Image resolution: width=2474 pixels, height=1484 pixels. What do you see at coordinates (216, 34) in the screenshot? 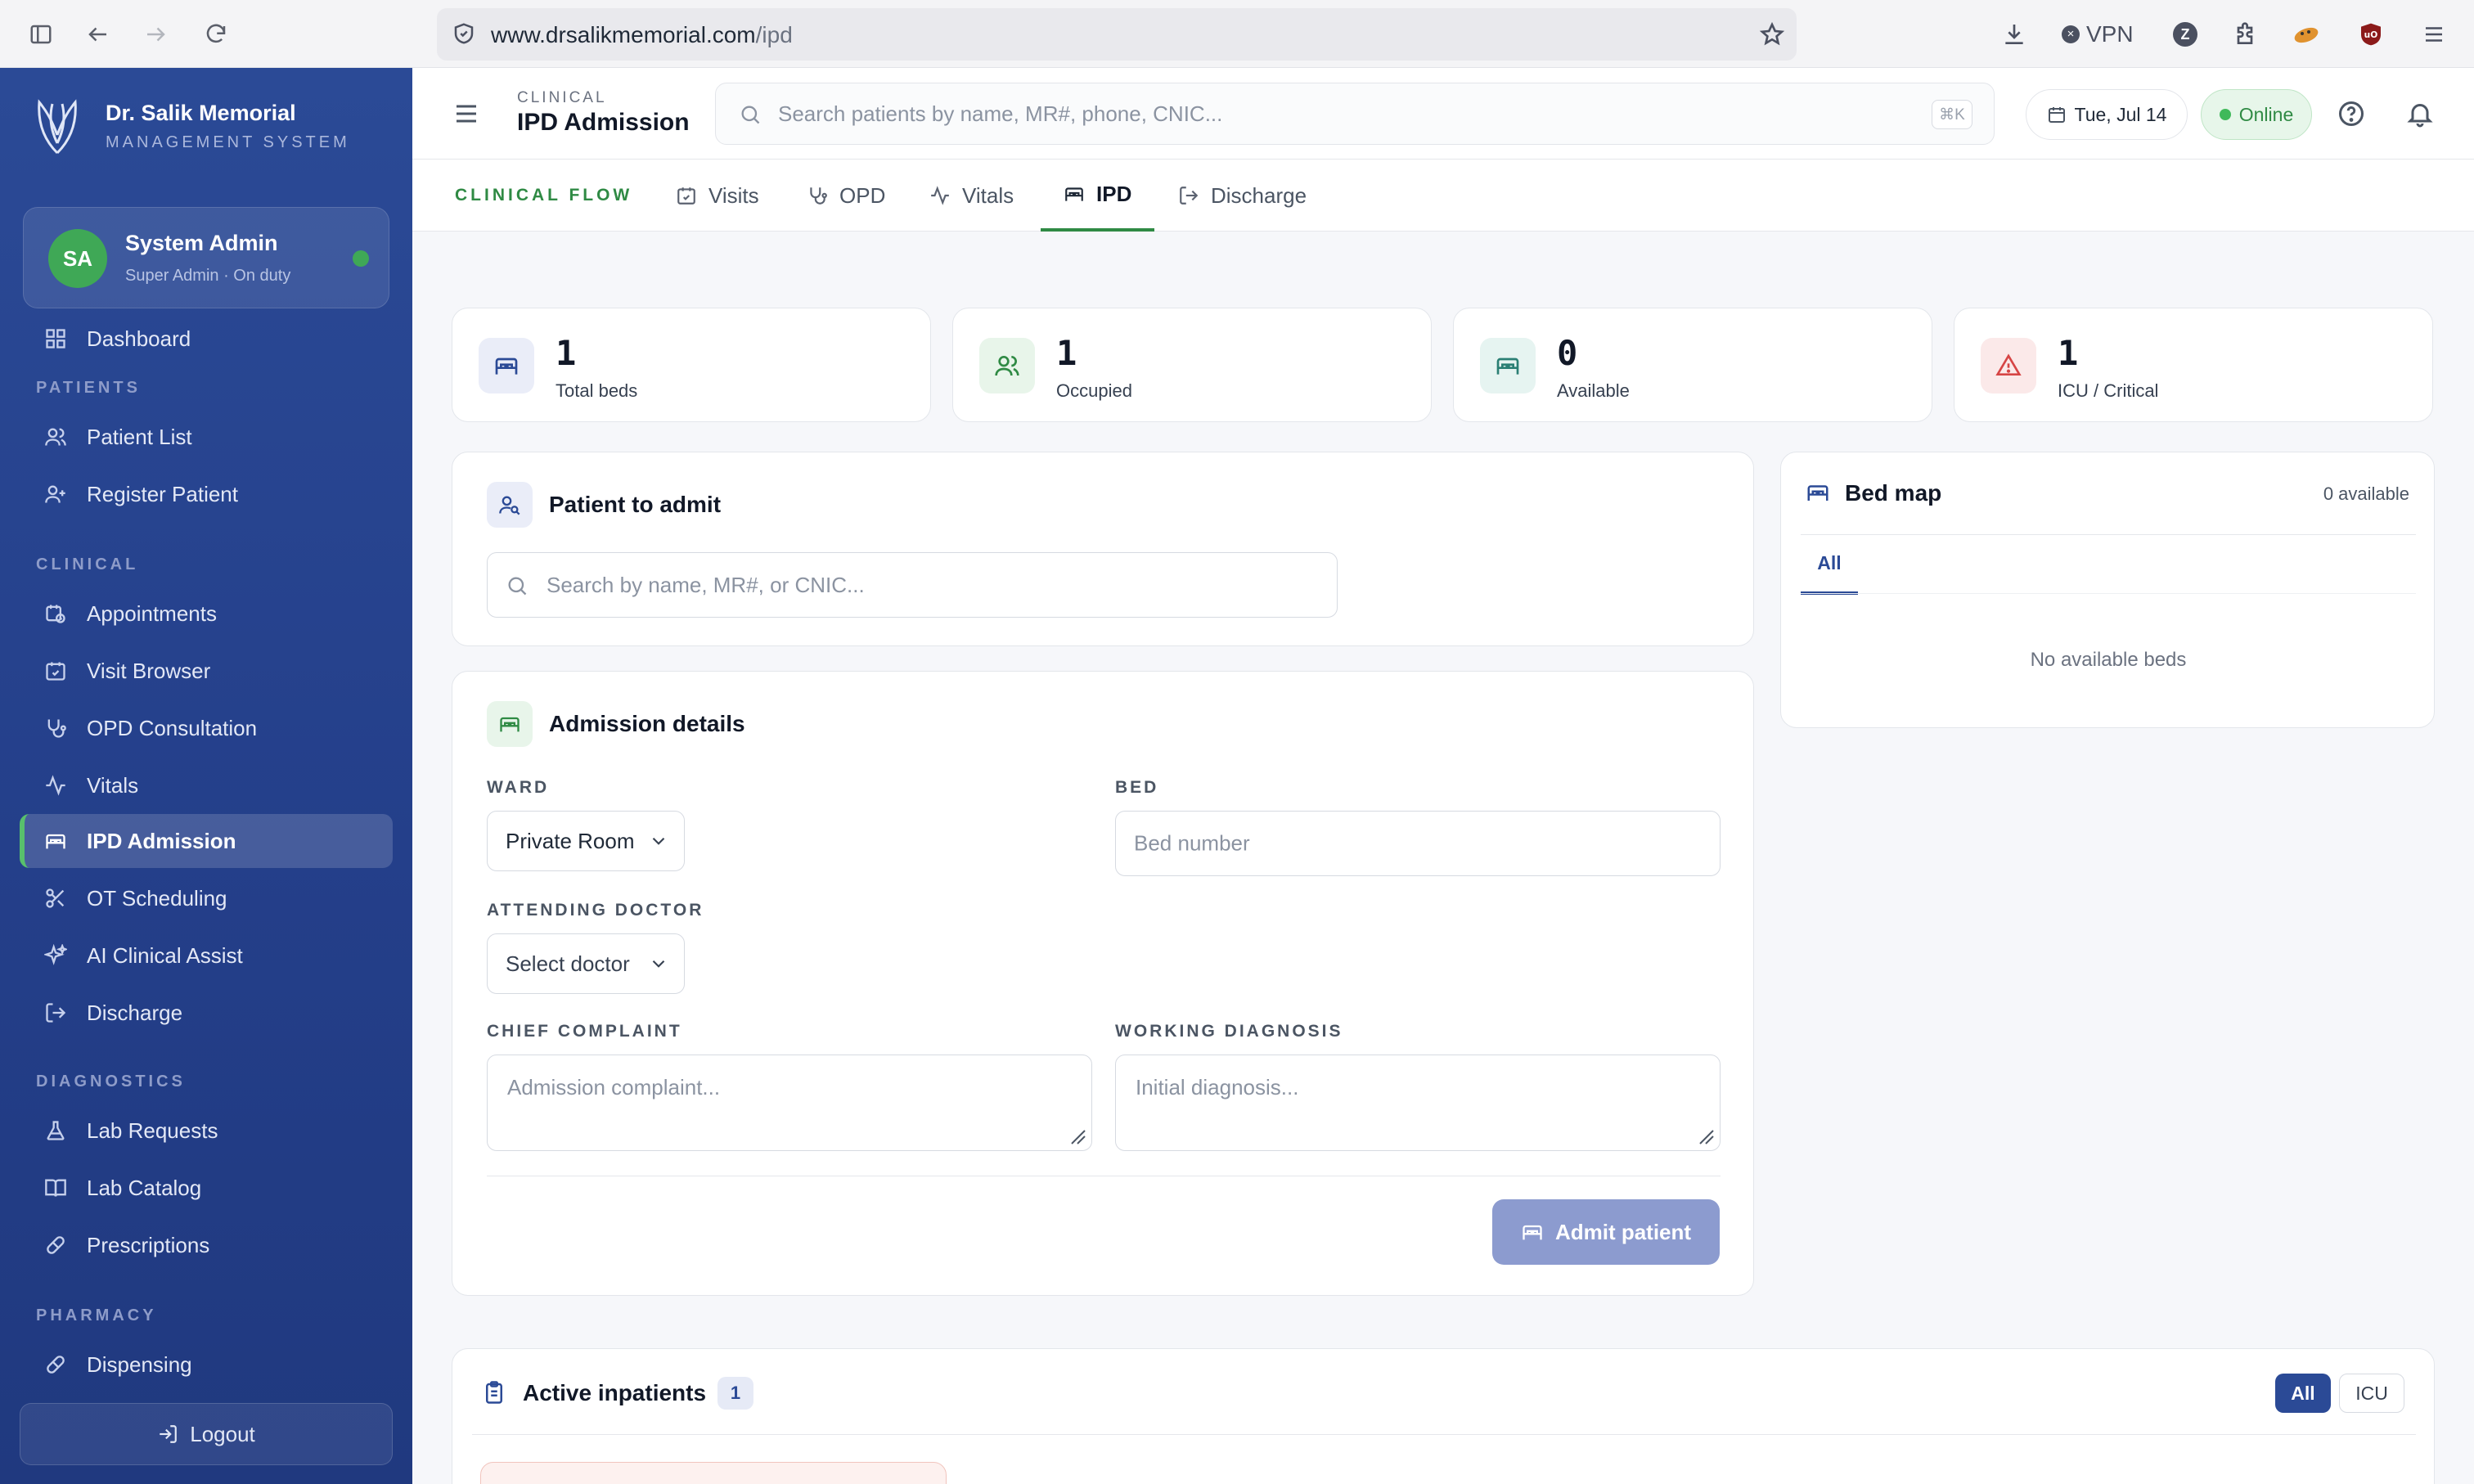
I see `reload-icon` at bounding box center [216, 34].